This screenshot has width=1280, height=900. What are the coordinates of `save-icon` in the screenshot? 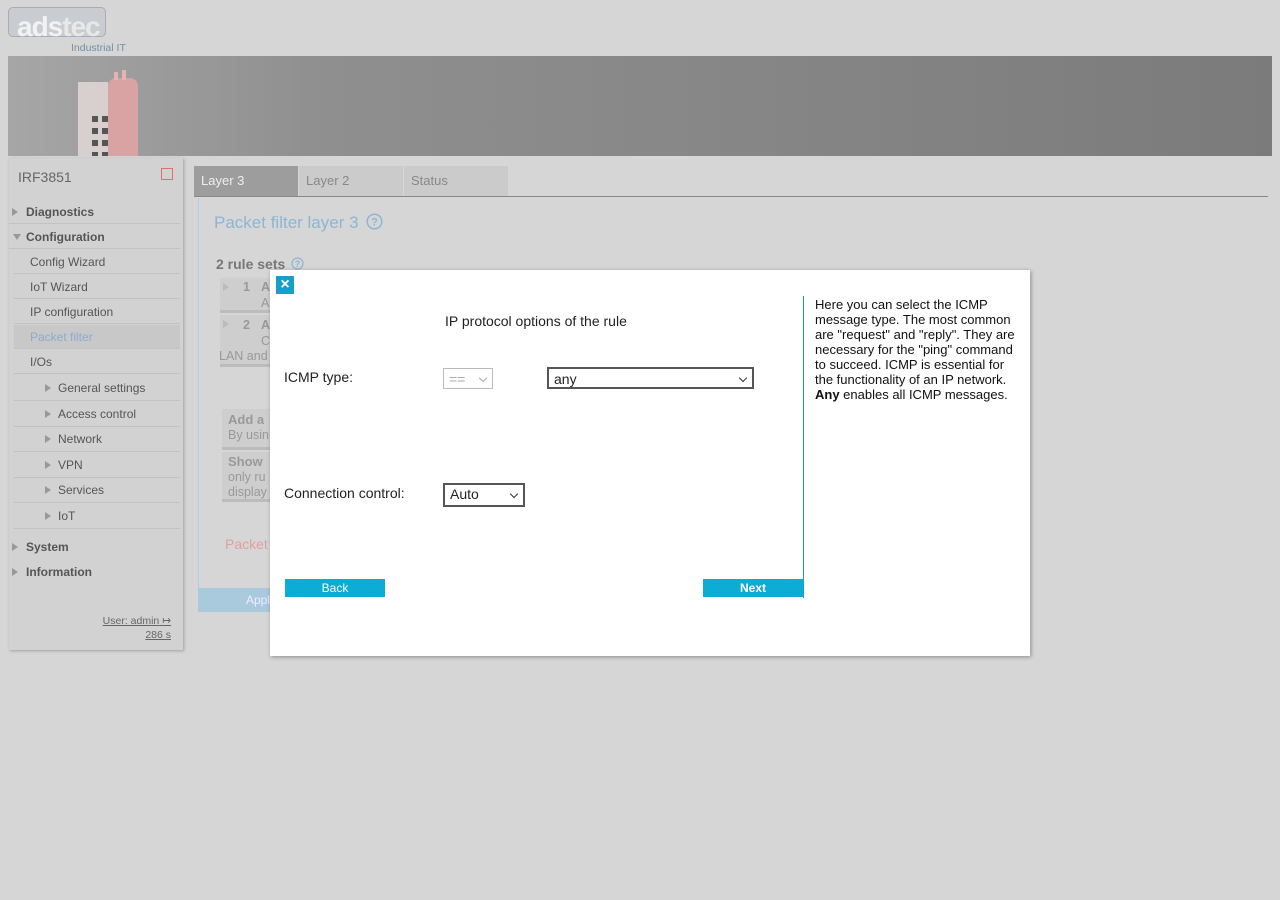 It's located at (167, 174).